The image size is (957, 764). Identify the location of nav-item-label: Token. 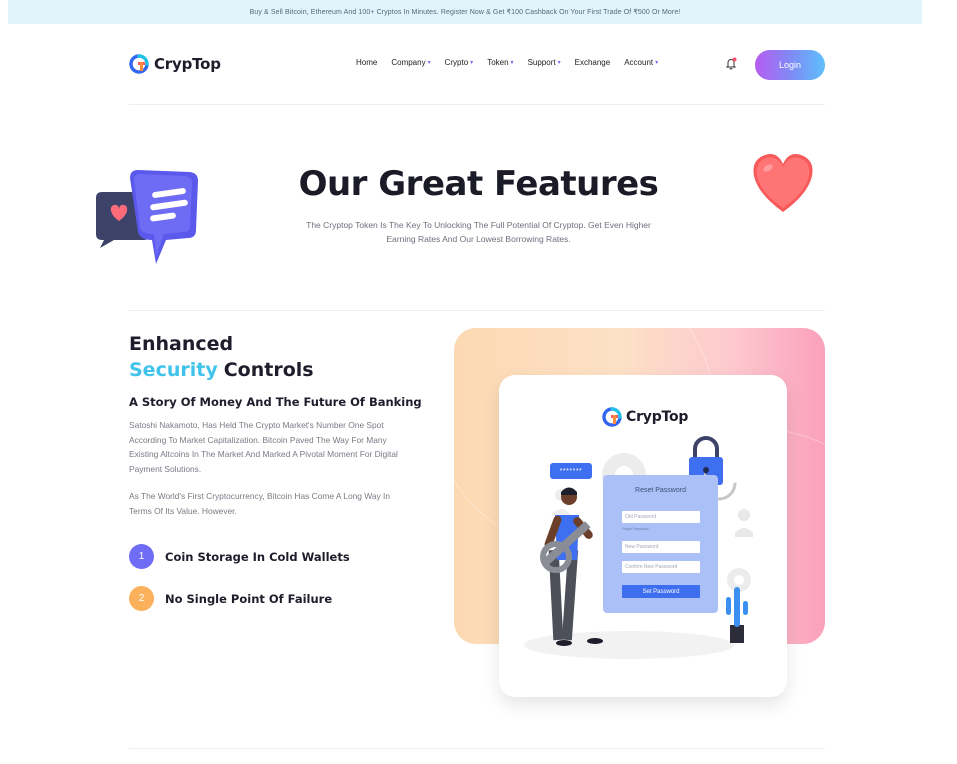
(498, 62).